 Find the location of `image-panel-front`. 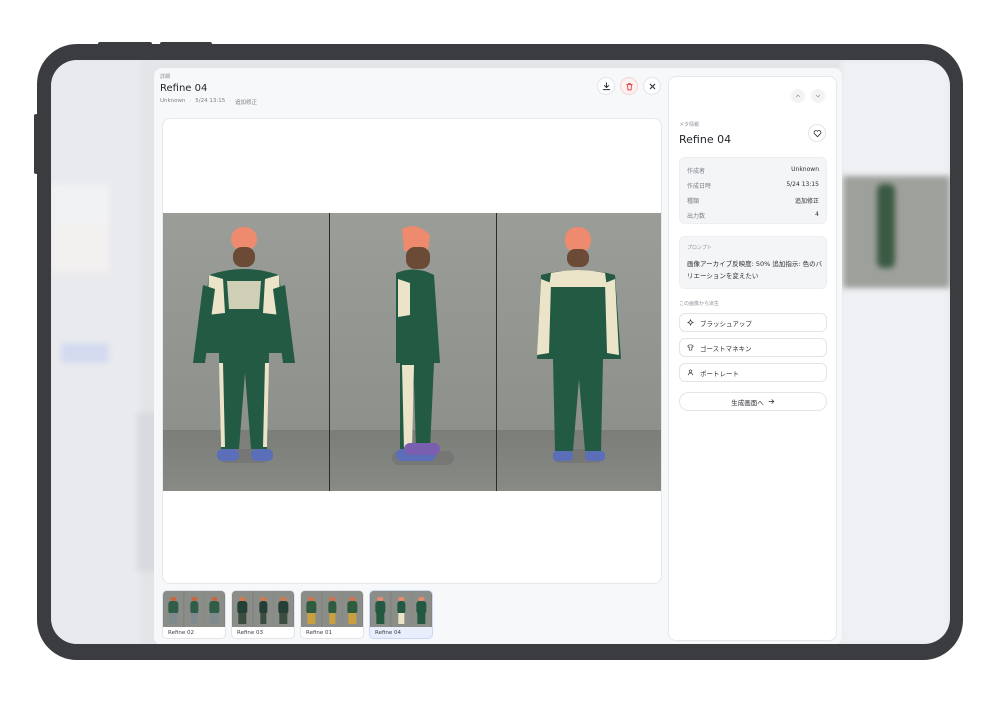

image-panel-front is located at coordinates (246, 352).